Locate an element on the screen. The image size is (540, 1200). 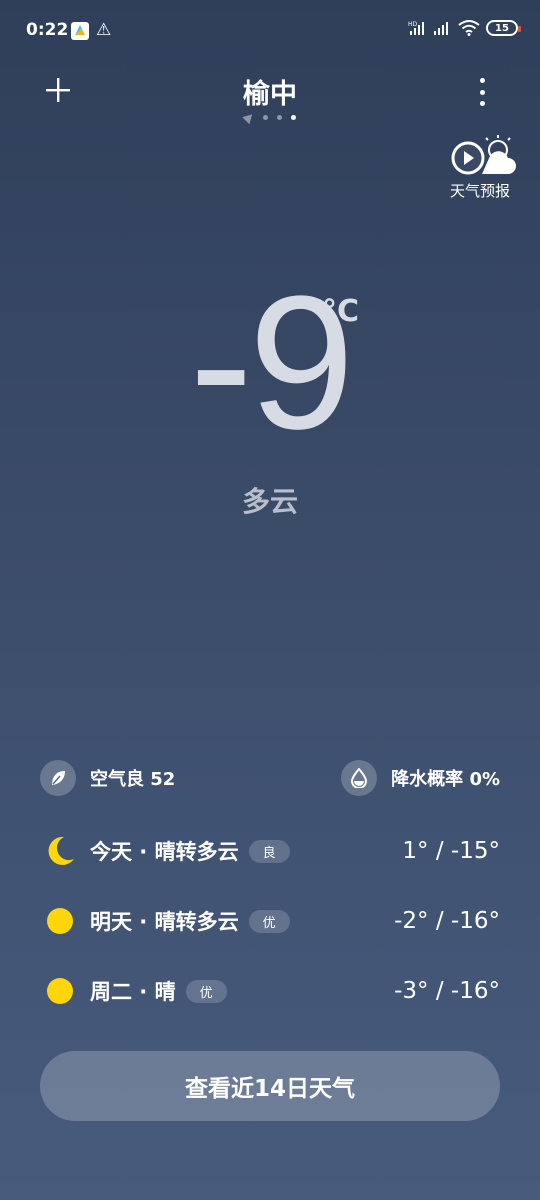
daily-label: 今天 · 晴转多云 is located at coordinates (164, 852).